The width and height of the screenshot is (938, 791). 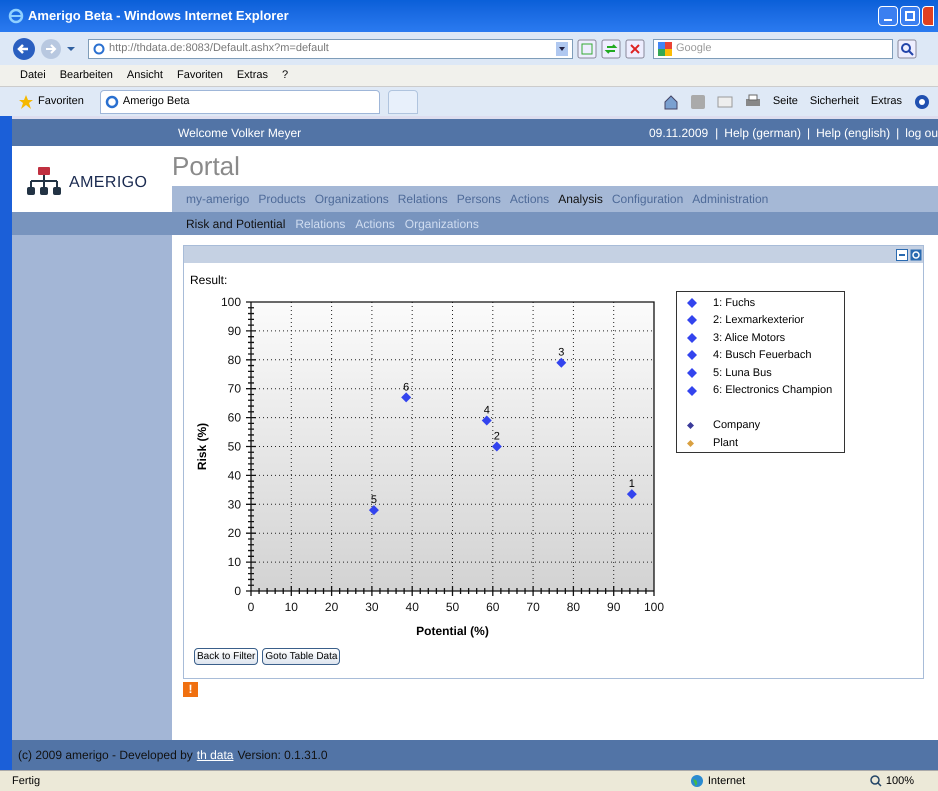 I want to click on maximize-button, so click(x=910, y=16).